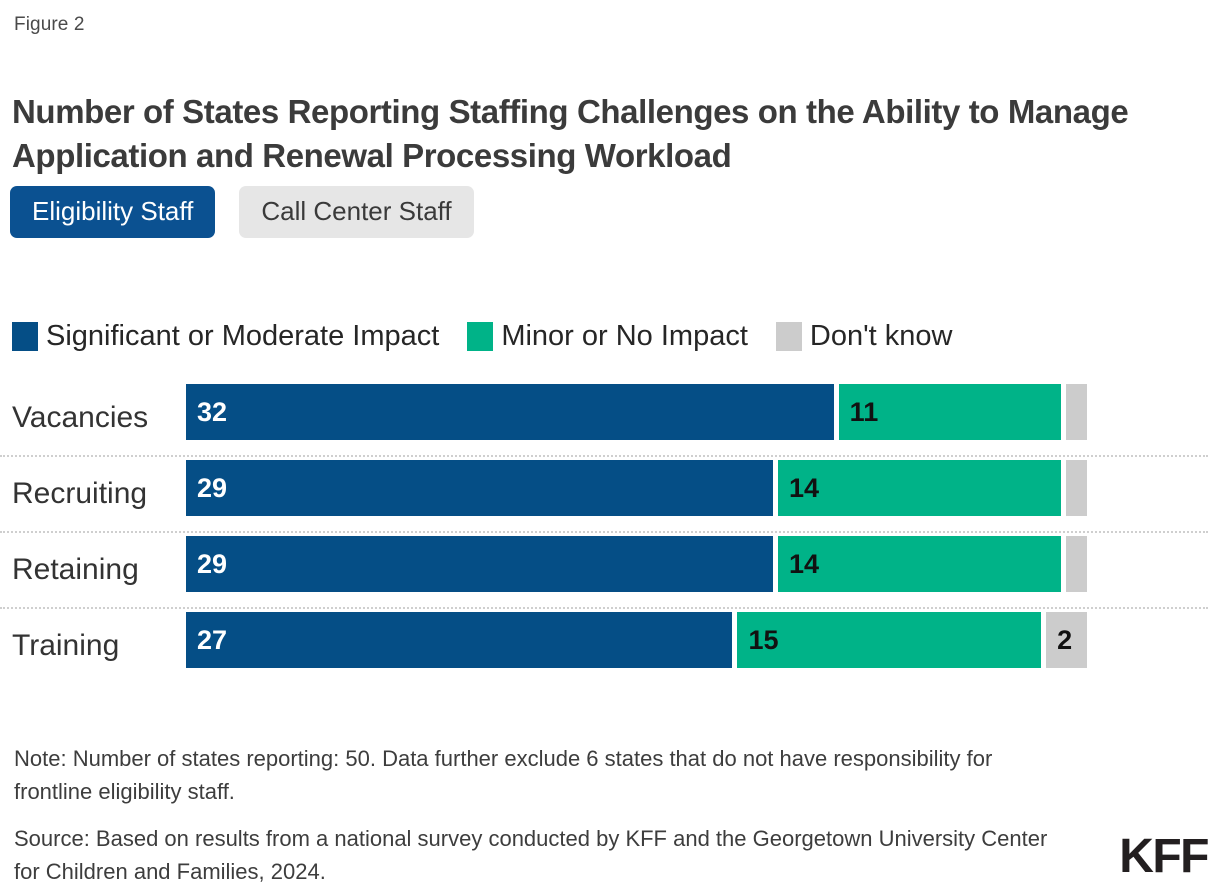 This screenshot has width=1220, height=896. Describe the element at coordinates (480, 336) in the screenshot. I see `legend-swatch-minor-icon` at that location.